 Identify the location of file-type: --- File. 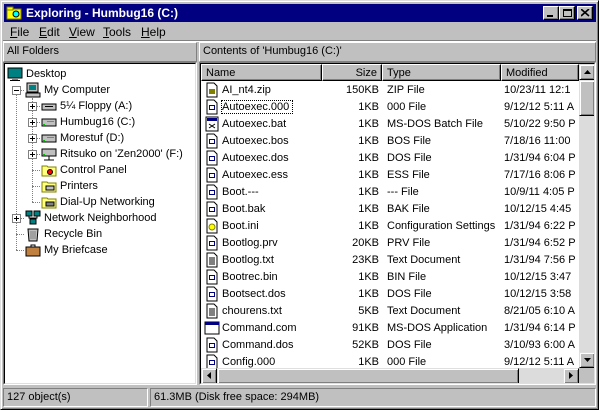
(403, 192).